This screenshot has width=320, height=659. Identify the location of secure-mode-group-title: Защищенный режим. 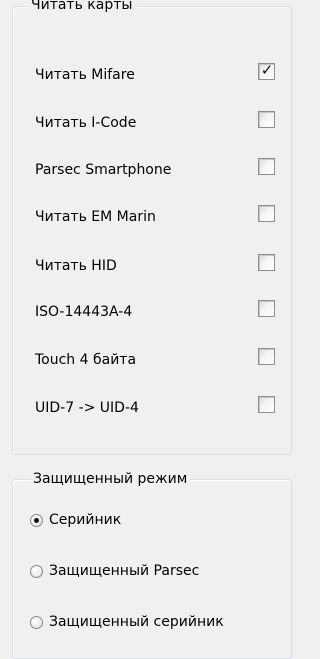
(111, 479).